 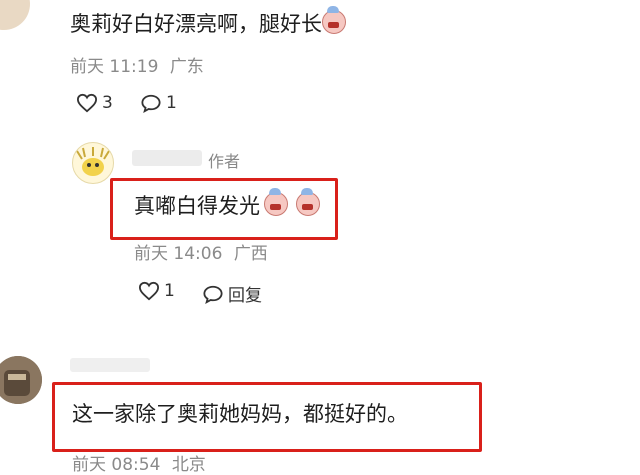 I want to click on author-avatar, so click(x=93, y=163).